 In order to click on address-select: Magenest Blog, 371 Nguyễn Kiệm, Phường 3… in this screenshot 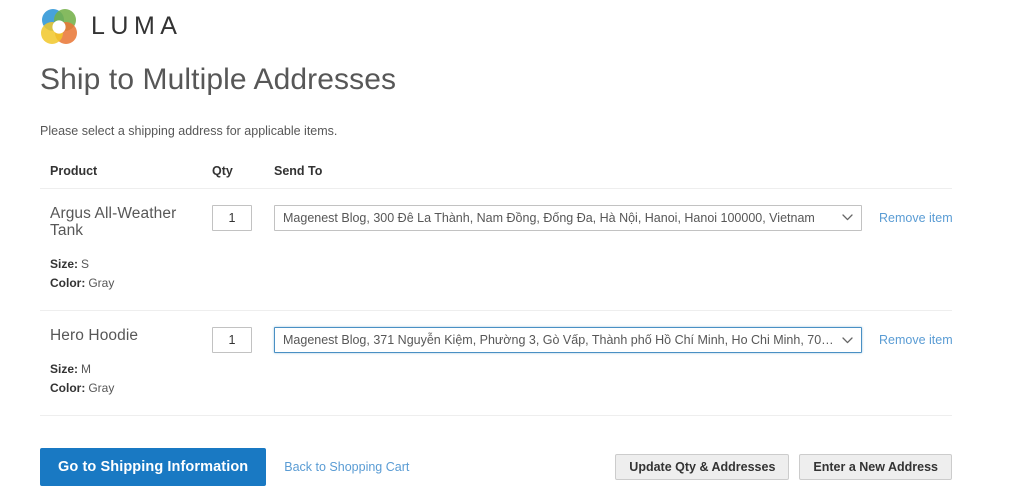, I will do `click(568, 340)`.